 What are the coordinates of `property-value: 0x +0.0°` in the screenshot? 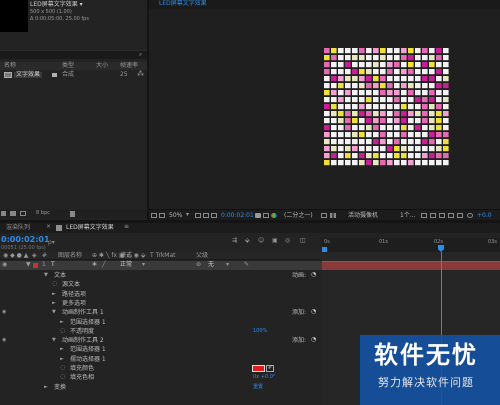 It's located at (264, 377).